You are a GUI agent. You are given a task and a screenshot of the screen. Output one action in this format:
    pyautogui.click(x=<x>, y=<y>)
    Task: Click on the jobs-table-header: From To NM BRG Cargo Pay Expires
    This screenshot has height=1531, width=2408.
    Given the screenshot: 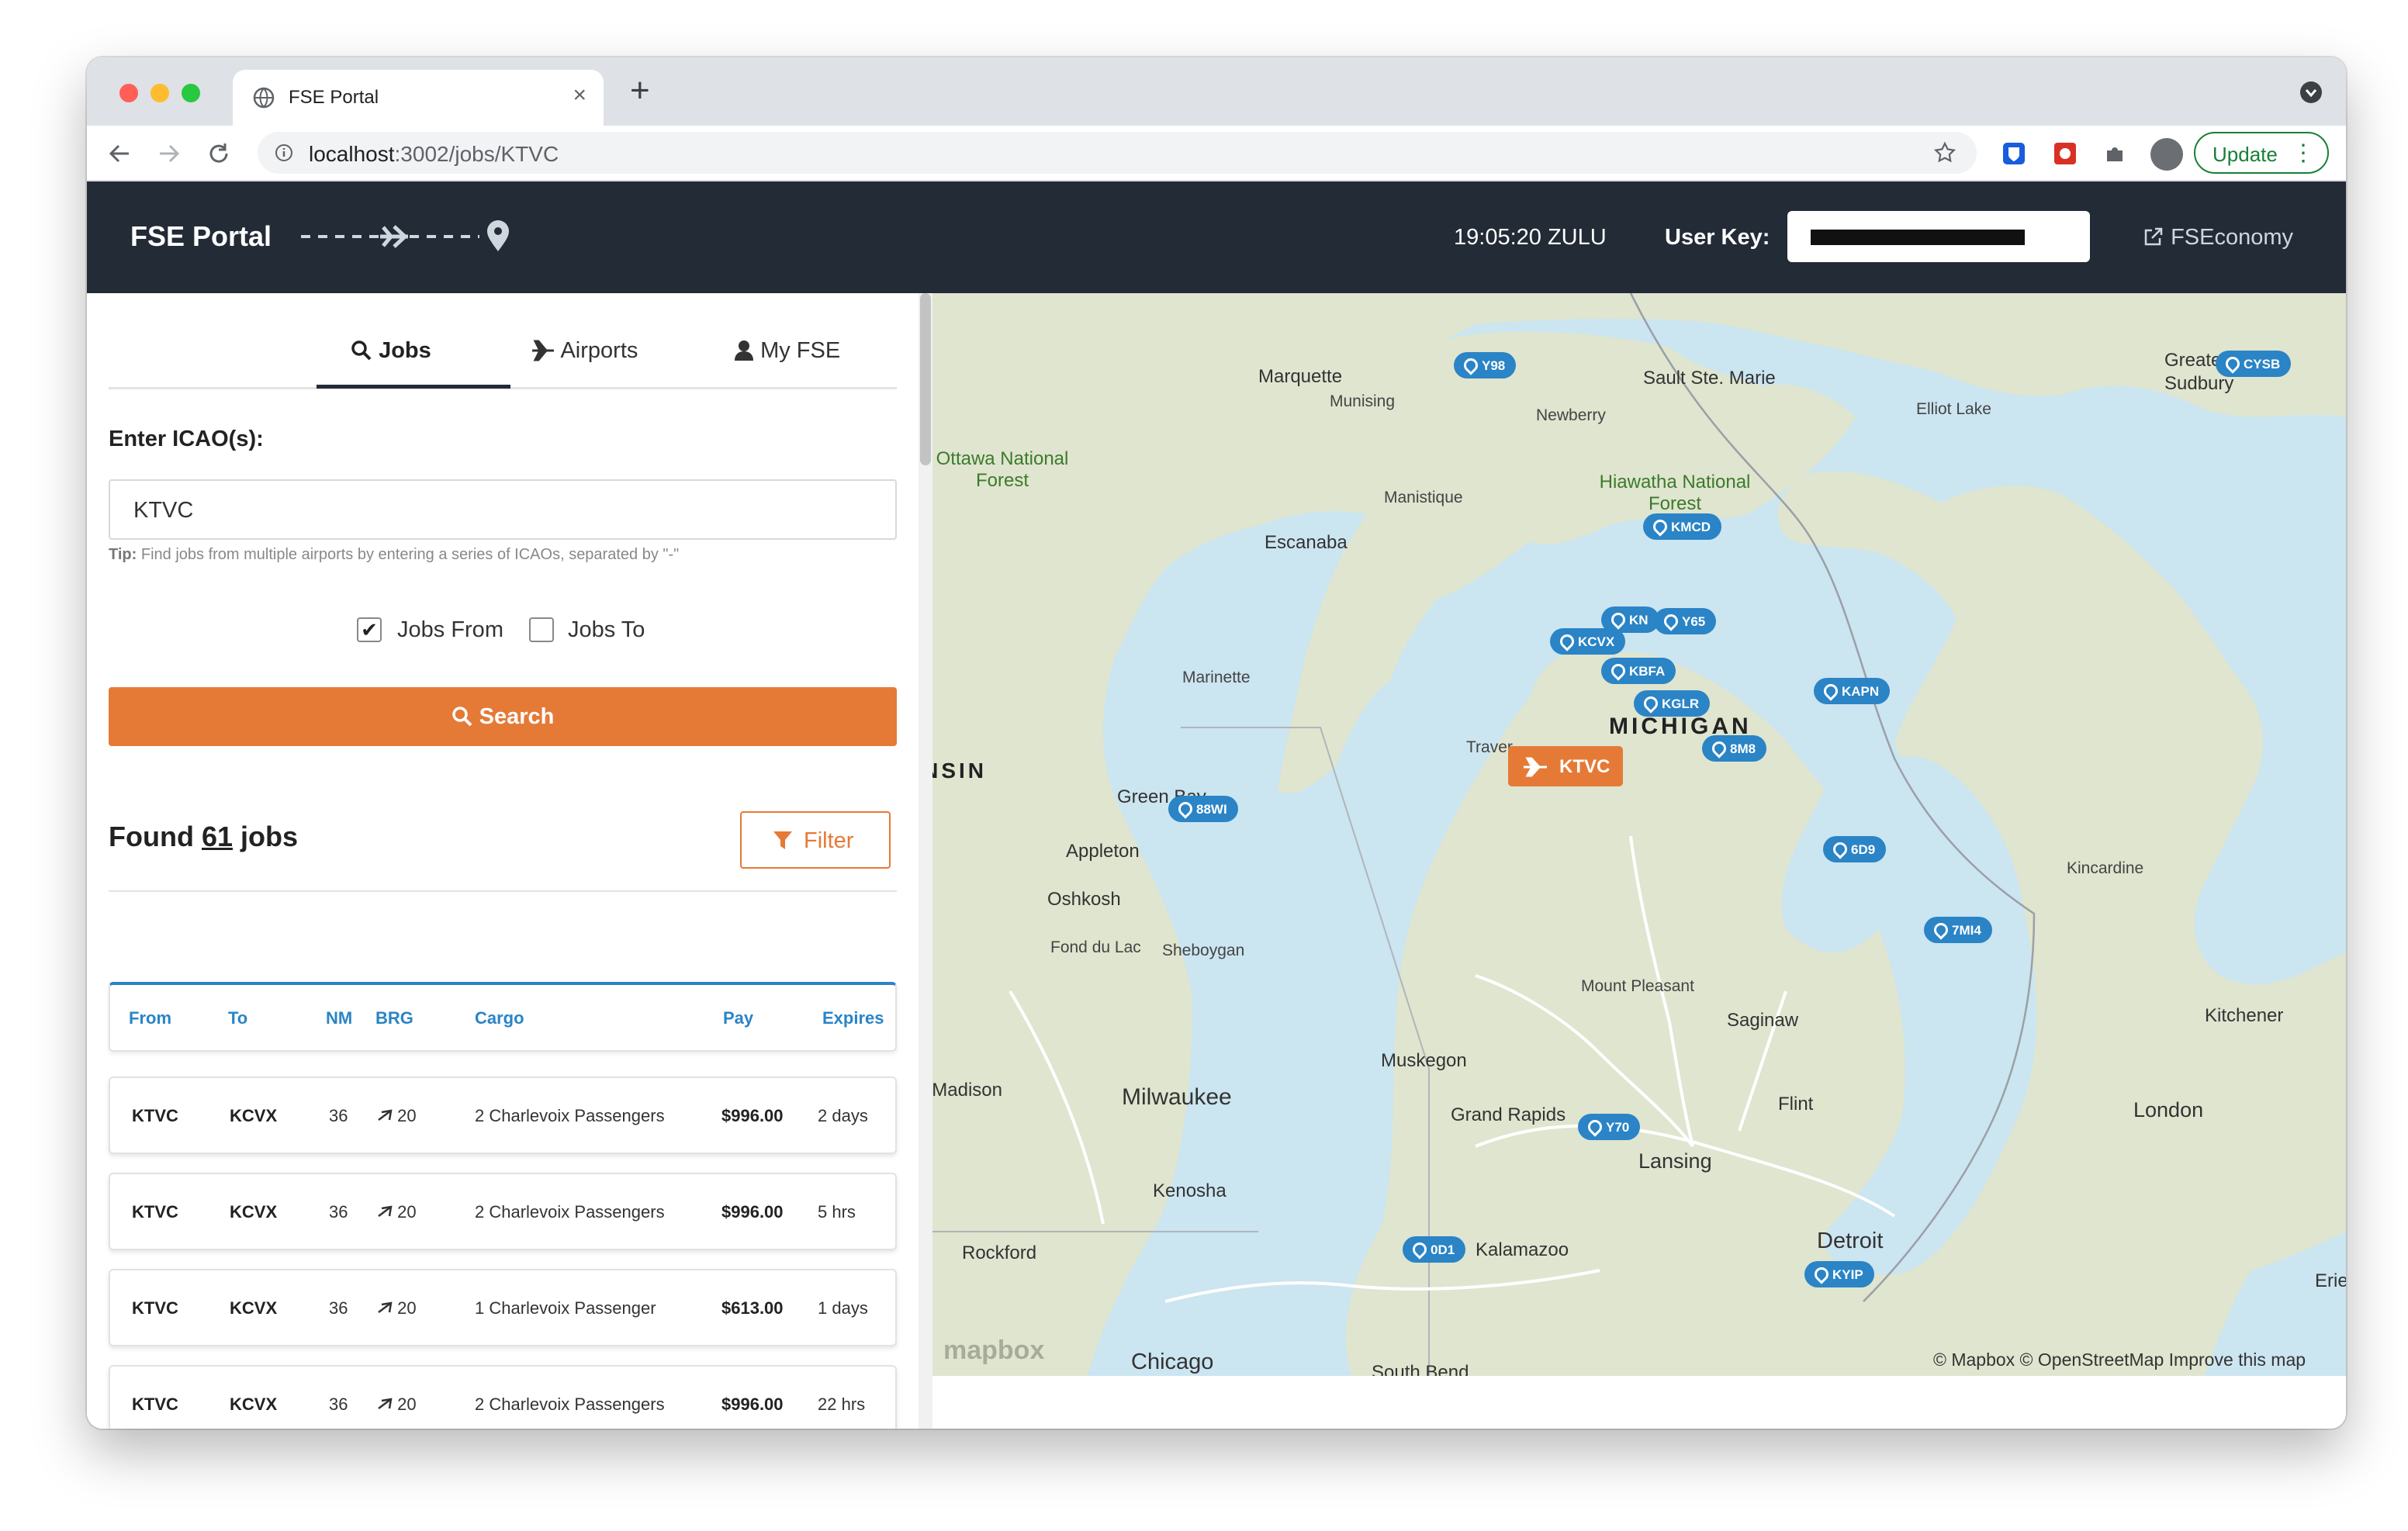 What is the action you would take?
    pyautogui.click(x=503, y=1017)
    